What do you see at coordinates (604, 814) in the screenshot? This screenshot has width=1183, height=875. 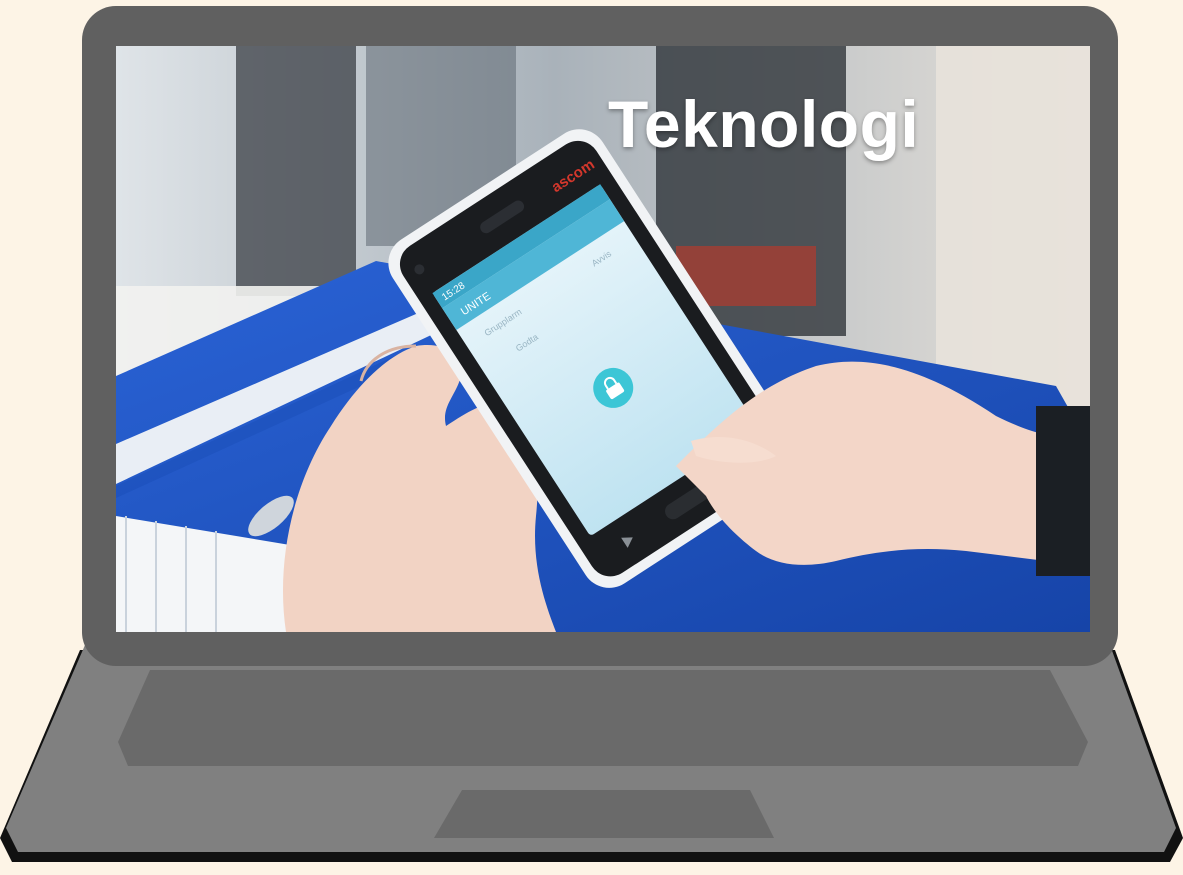 I see `trackpad` at bounding box center [604, 814].